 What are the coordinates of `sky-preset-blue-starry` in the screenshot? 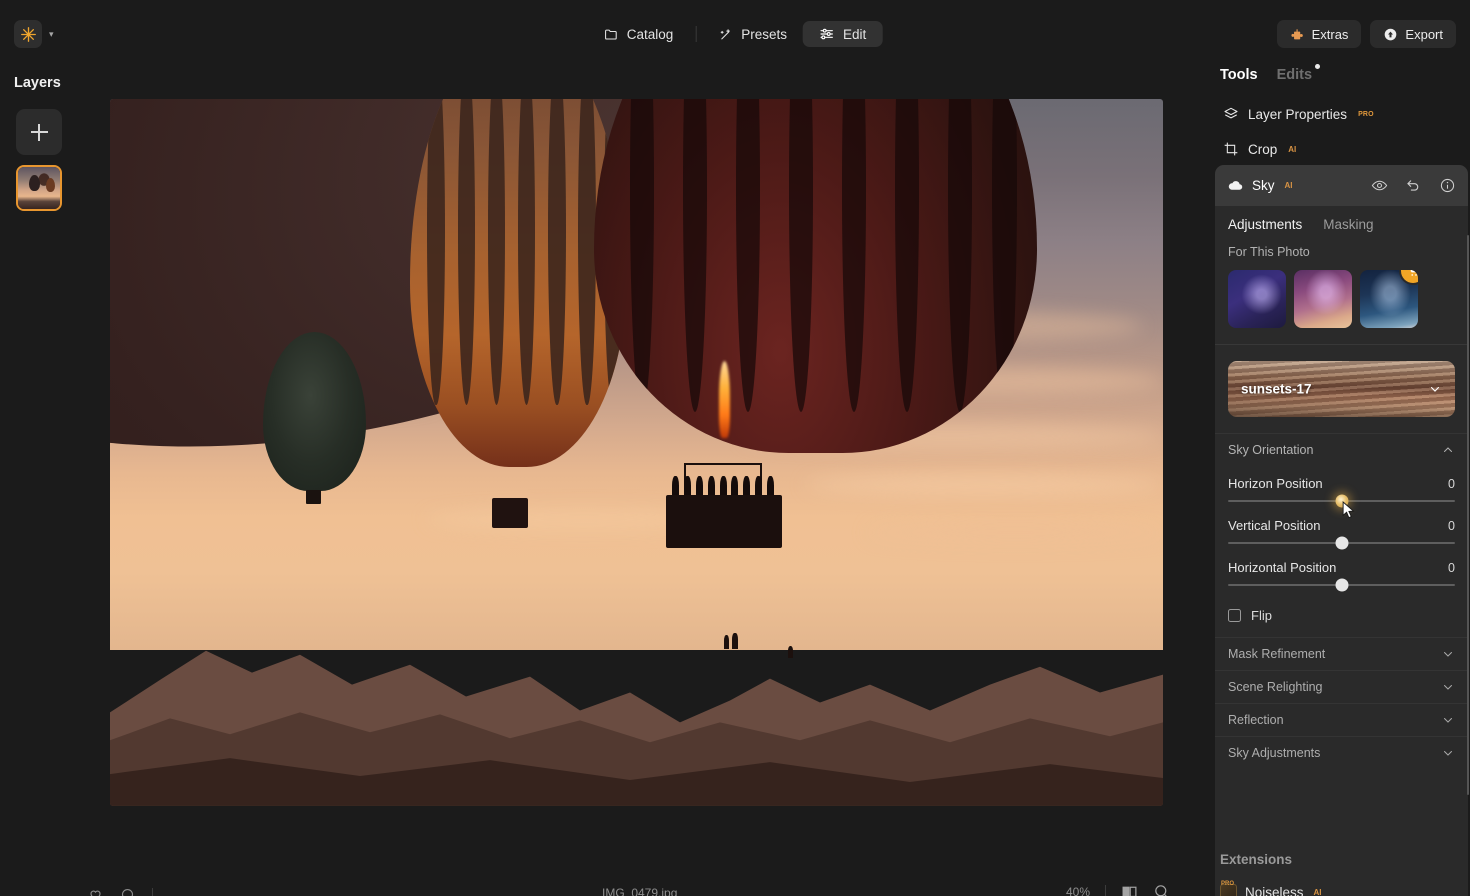 It's located at (1389, 299).